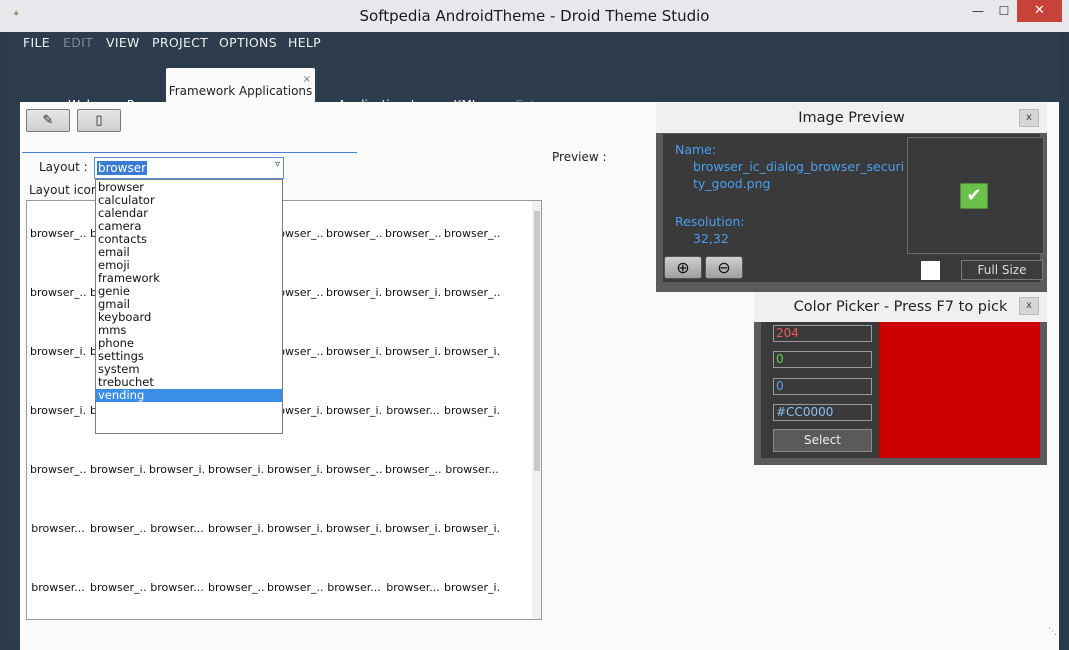 Image resolution: width=1069 pixels, height=650 pixels. What do you see at coordinates (537, 341) in the screenshot?
I see `scrollbar-thumb` at bounding box center [537, 341].